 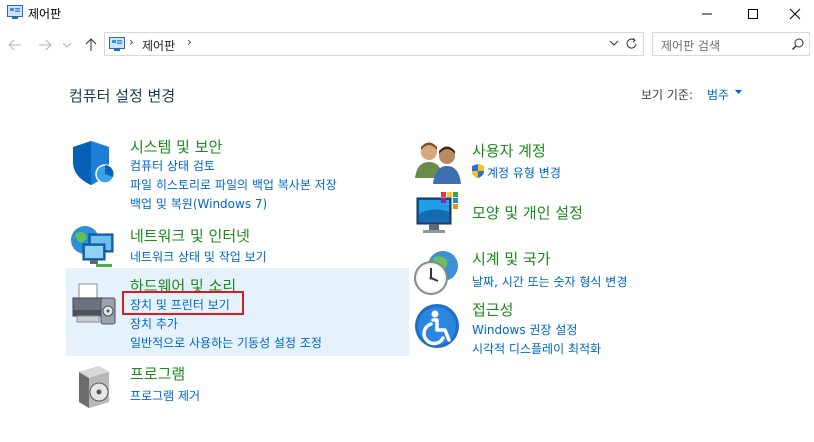 What do you see at coordinates (478, 171) in the screenshot?
I see `uac-shield-icon` at bounding box center [478, 171].